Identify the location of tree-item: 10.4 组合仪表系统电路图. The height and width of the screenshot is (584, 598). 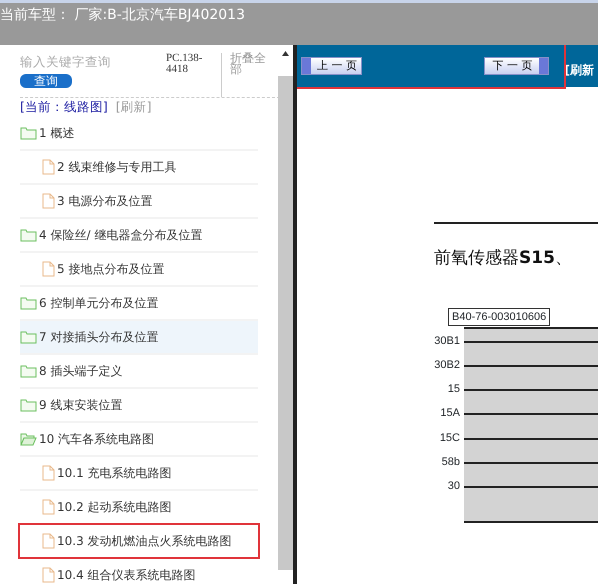
(139, 571).